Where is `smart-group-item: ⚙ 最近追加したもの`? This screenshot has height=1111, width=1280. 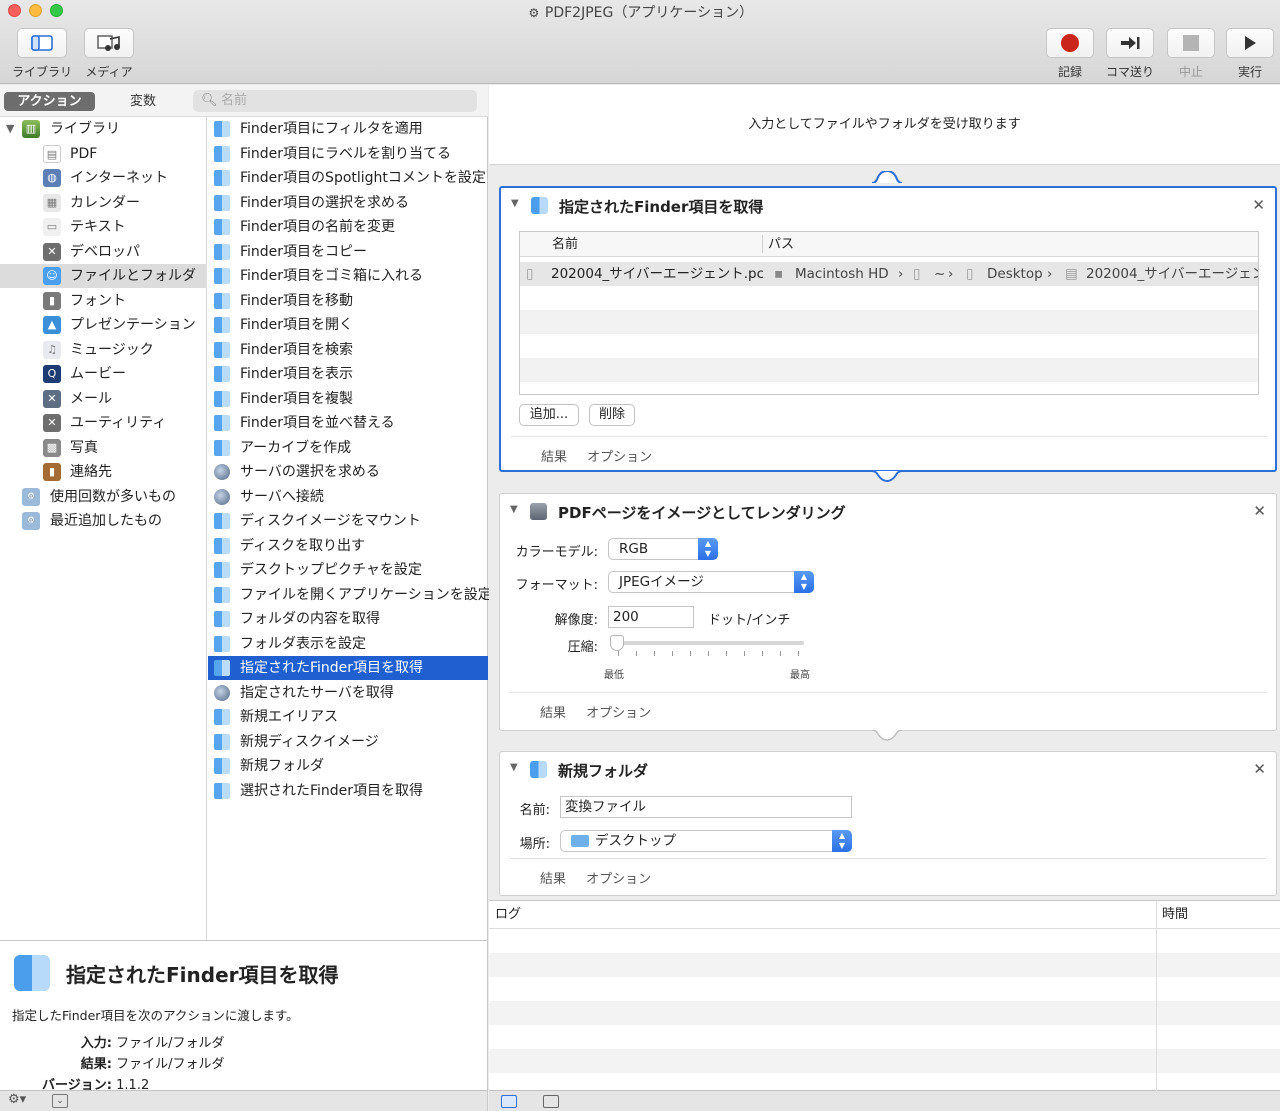 smart-group-item: ⚙ 最近追加したもの is located at coordinates (103, 521).